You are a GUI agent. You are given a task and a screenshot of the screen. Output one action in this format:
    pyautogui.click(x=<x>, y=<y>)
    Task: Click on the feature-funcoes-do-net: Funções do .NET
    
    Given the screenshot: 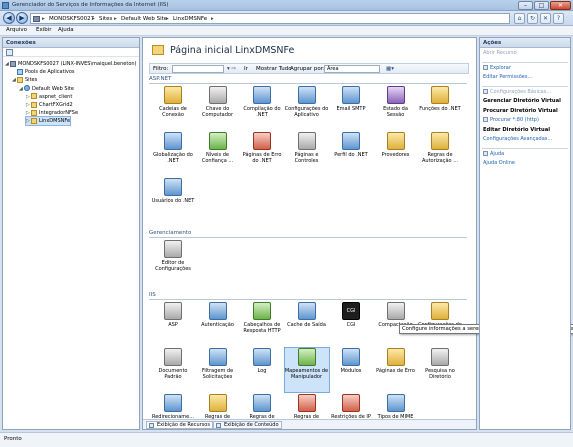 What is the action you would take?
    pyautogui.click(x=440, y=108)
    